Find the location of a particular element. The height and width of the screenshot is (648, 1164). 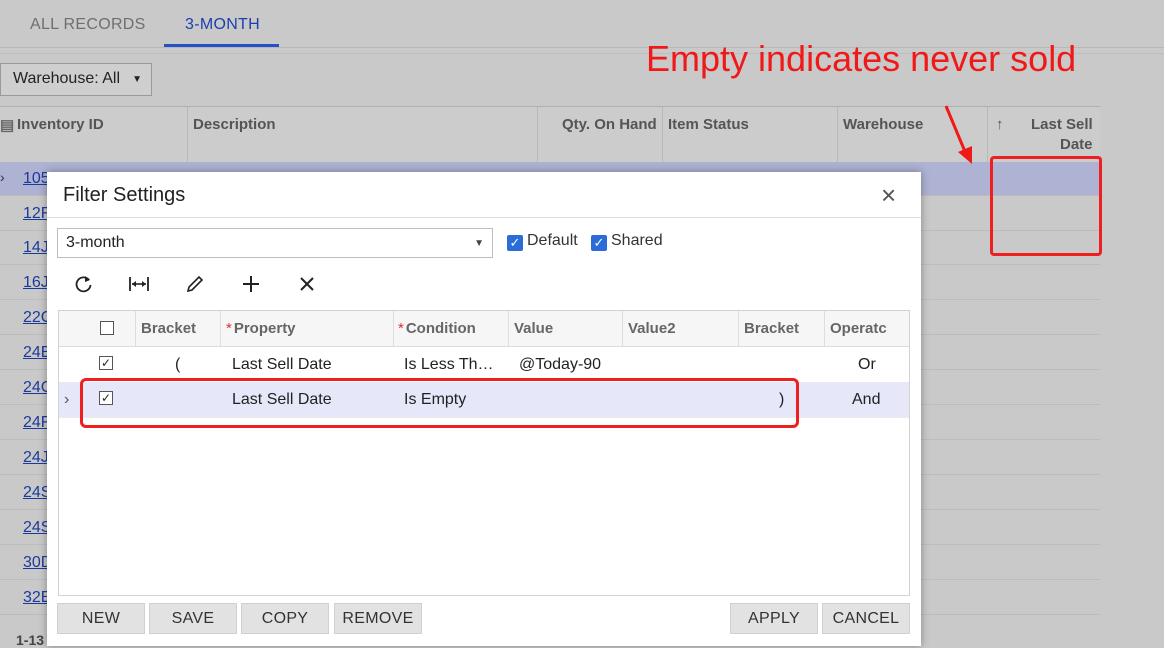

new-button: NEW is located at coordinates (101, 618).